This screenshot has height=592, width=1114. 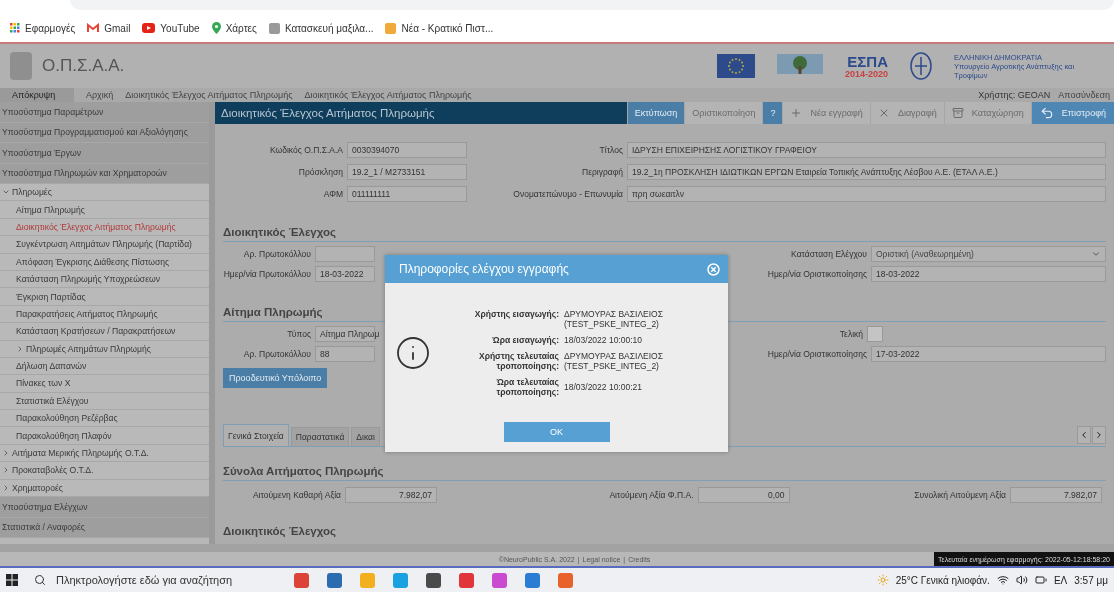 I want to click on sidebar-item: Υποσύστημα Ελέγχων, so click(x=104, y=507).